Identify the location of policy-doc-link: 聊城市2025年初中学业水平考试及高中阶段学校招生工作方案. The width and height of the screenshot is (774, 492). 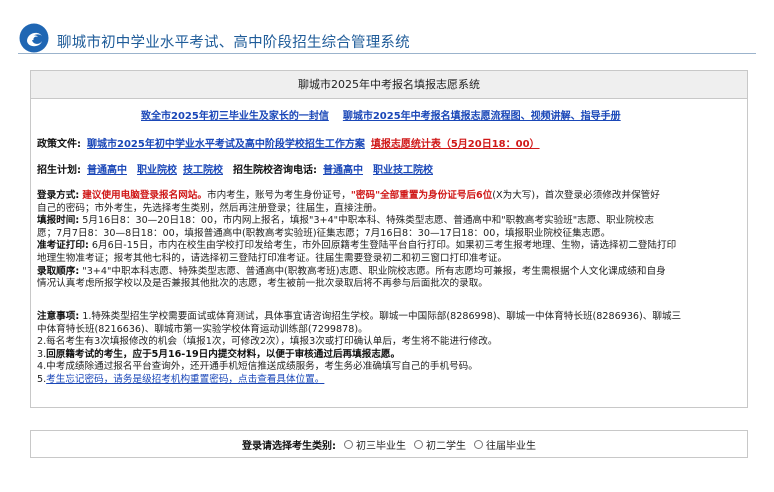
(226, 144).